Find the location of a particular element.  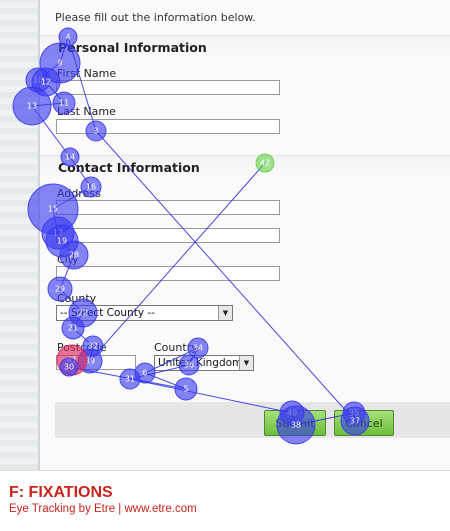

fixation-marker: 29 is located at coordinates (60, 289).